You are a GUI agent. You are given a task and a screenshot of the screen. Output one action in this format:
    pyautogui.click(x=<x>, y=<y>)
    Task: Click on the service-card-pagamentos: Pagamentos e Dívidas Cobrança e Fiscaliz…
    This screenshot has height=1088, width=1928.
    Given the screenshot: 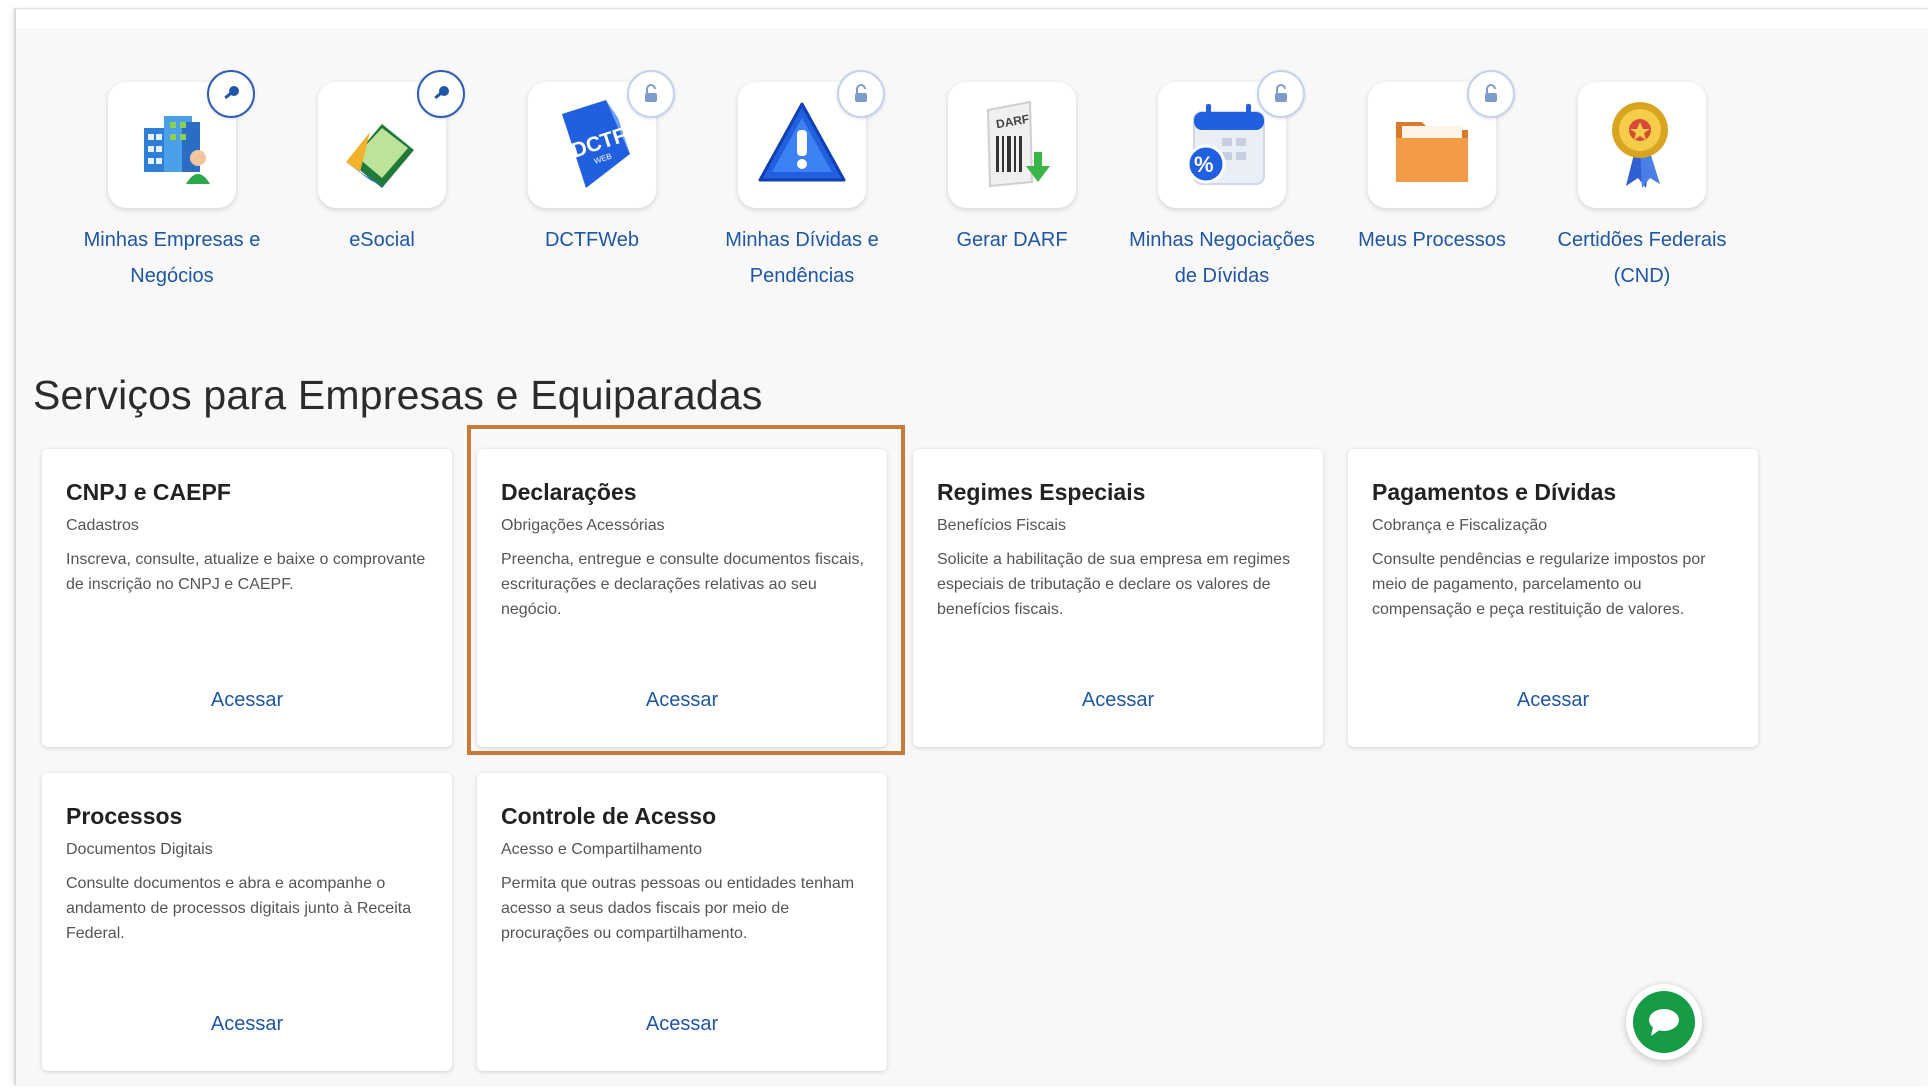 What is the action you would take?
    pyautogui.click(x=1553, y=598)
    